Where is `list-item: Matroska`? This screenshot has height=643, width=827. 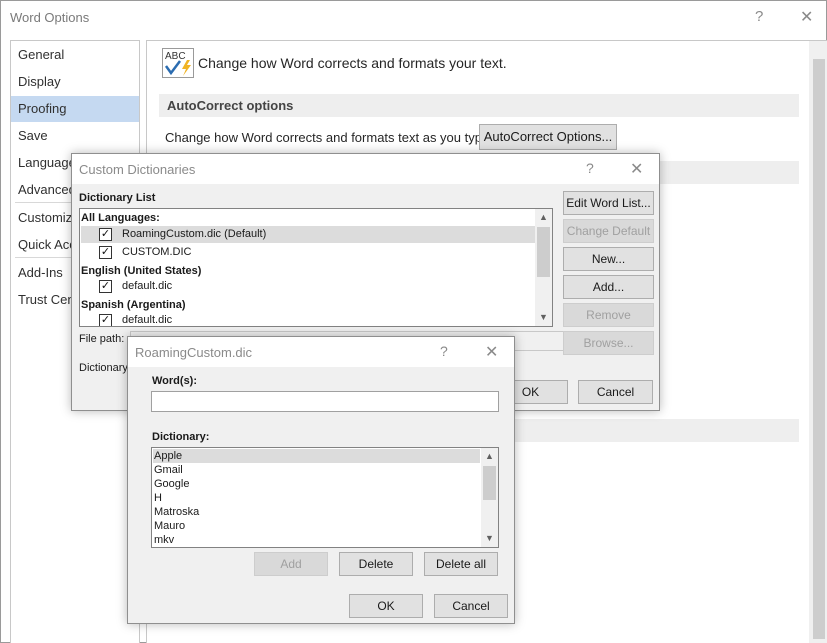
list-item: Matroska is located at coordinates (316, 512).